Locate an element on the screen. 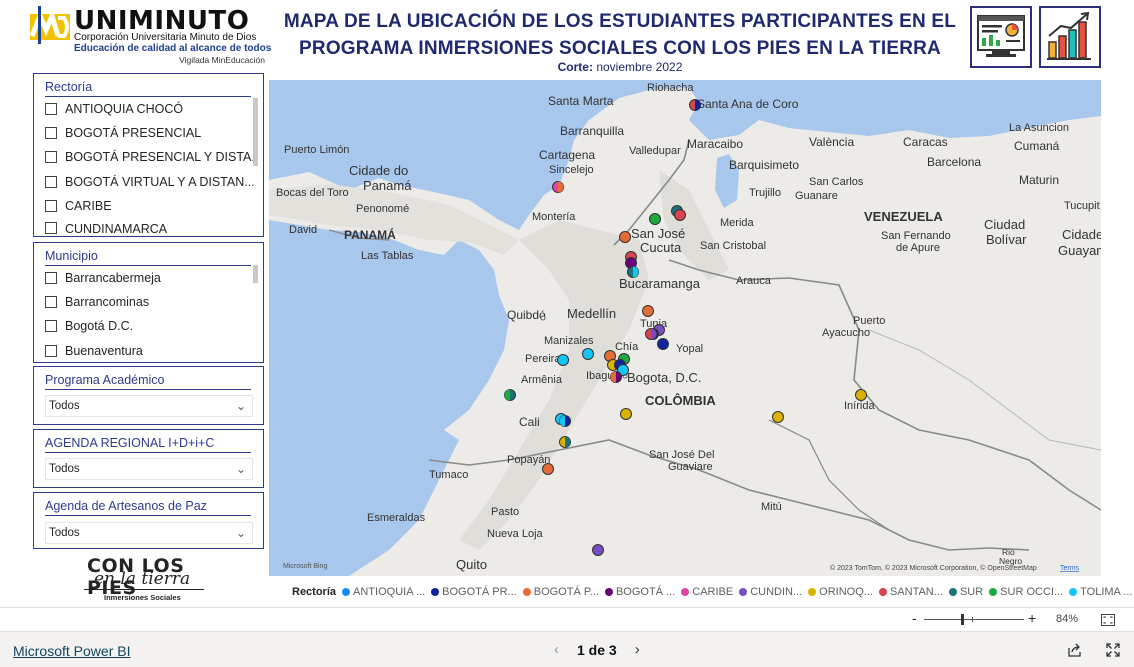 The image size is (1134, 667). slicer-option: Barrancominas is located at coordinates (151, 302).